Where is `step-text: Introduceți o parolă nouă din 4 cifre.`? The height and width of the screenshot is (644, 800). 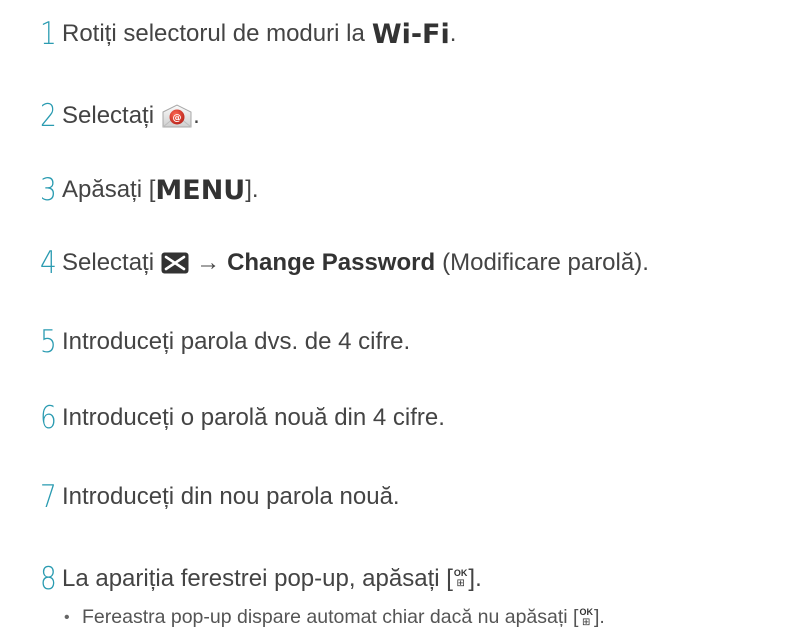 step-text: Introduceți o parolă nouă din 4 cifre. is located at coordinates (253, 417).